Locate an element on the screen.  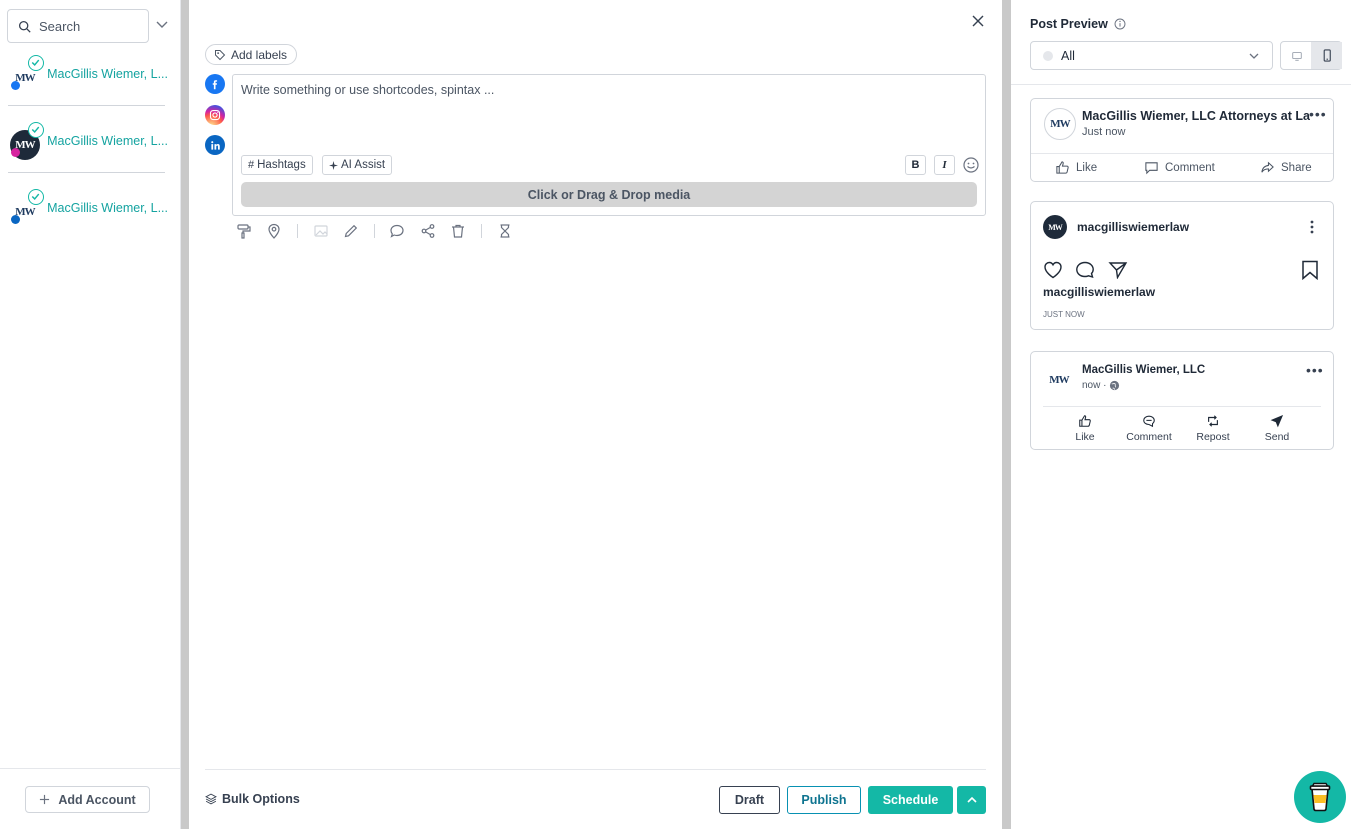
preview-network-select: All is located at coordinates (1151, 55).